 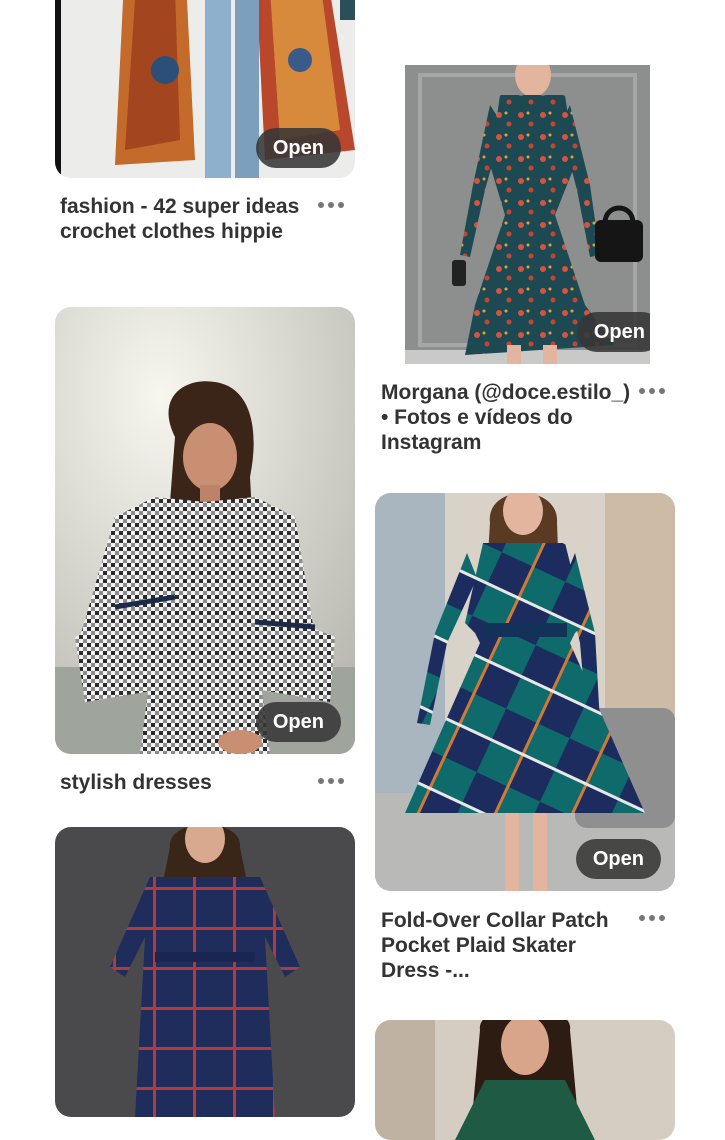 I want to click on pin-image-floral-kimono: Open, so click(x=205, y=89).